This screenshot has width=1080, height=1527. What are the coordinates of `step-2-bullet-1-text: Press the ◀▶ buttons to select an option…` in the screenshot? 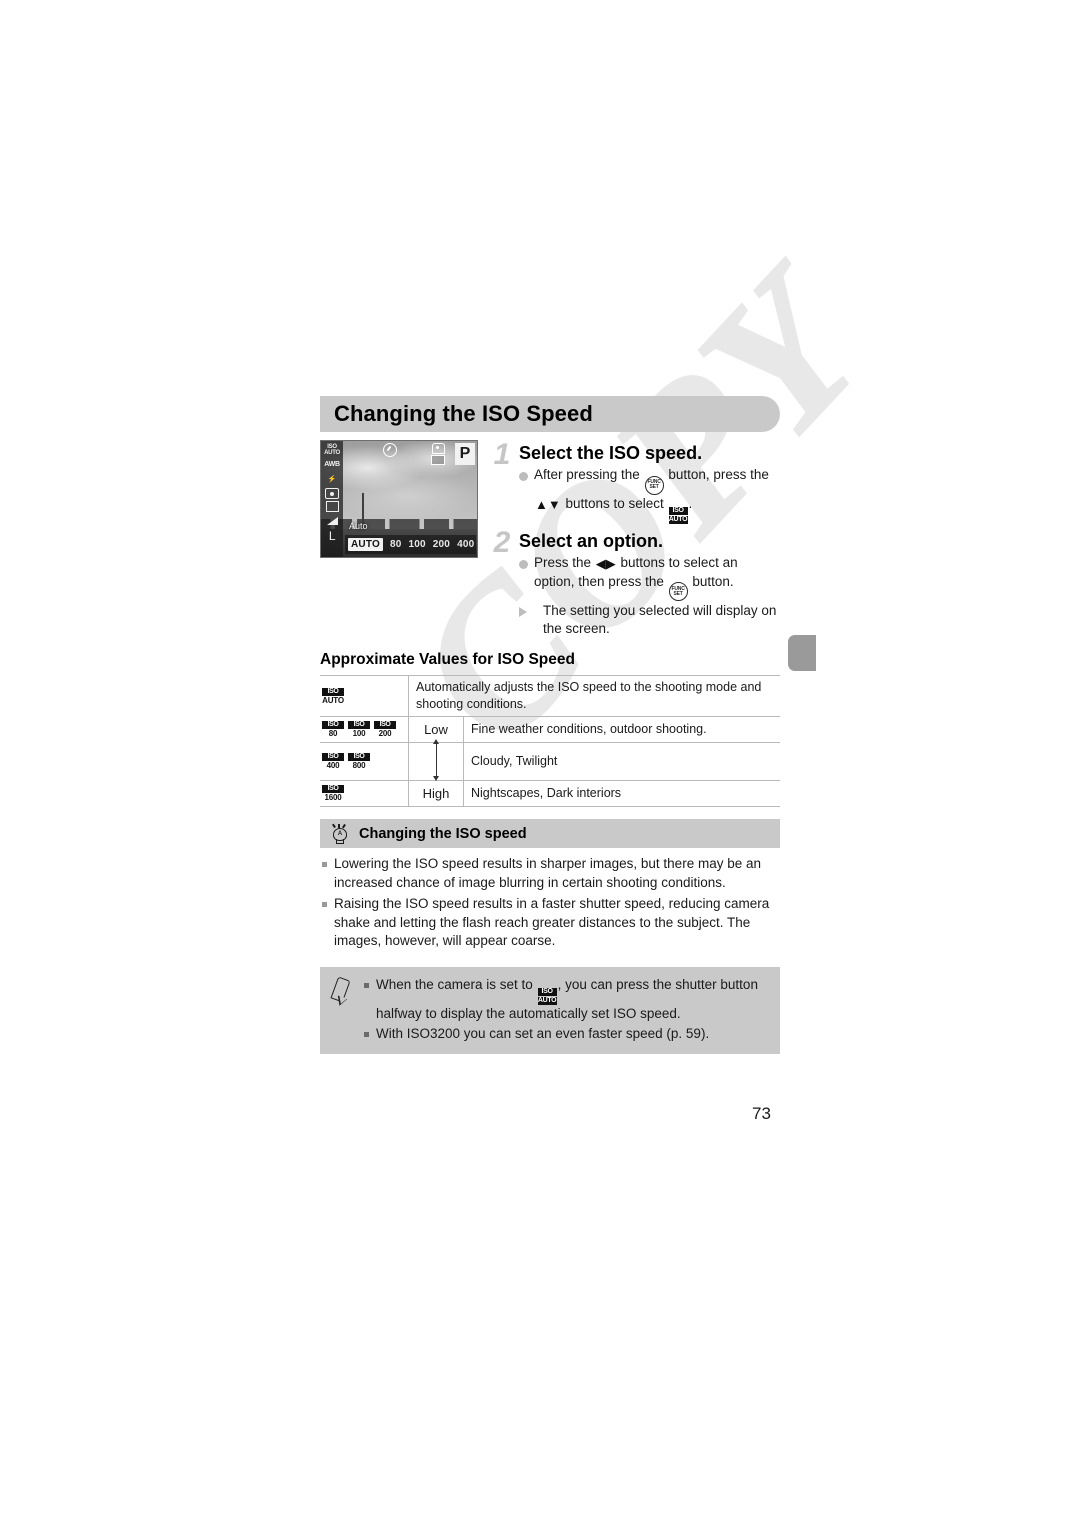 It's located at (657, 577).